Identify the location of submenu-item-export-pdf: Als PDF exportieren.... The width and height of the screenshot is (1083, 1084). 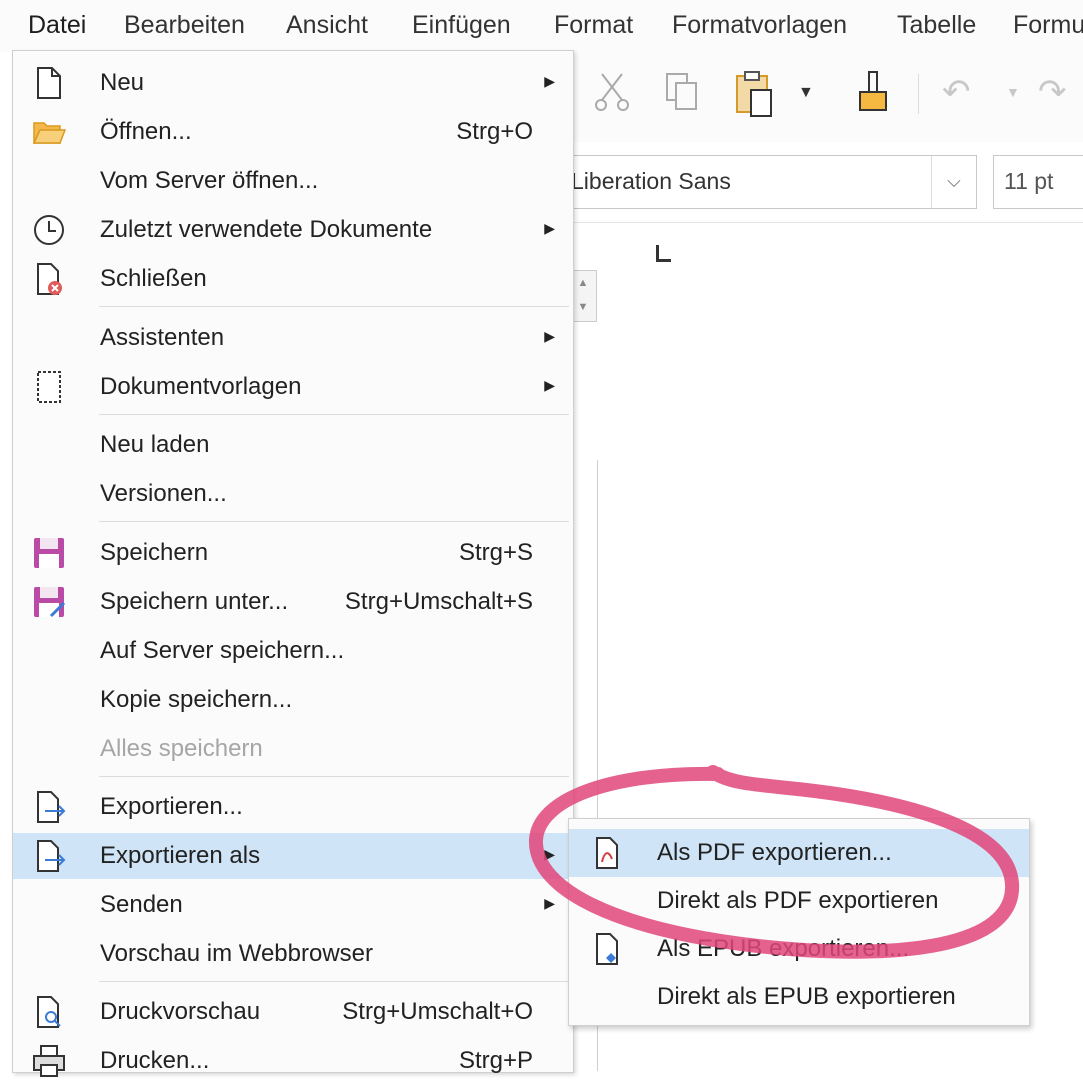
(799, 853).